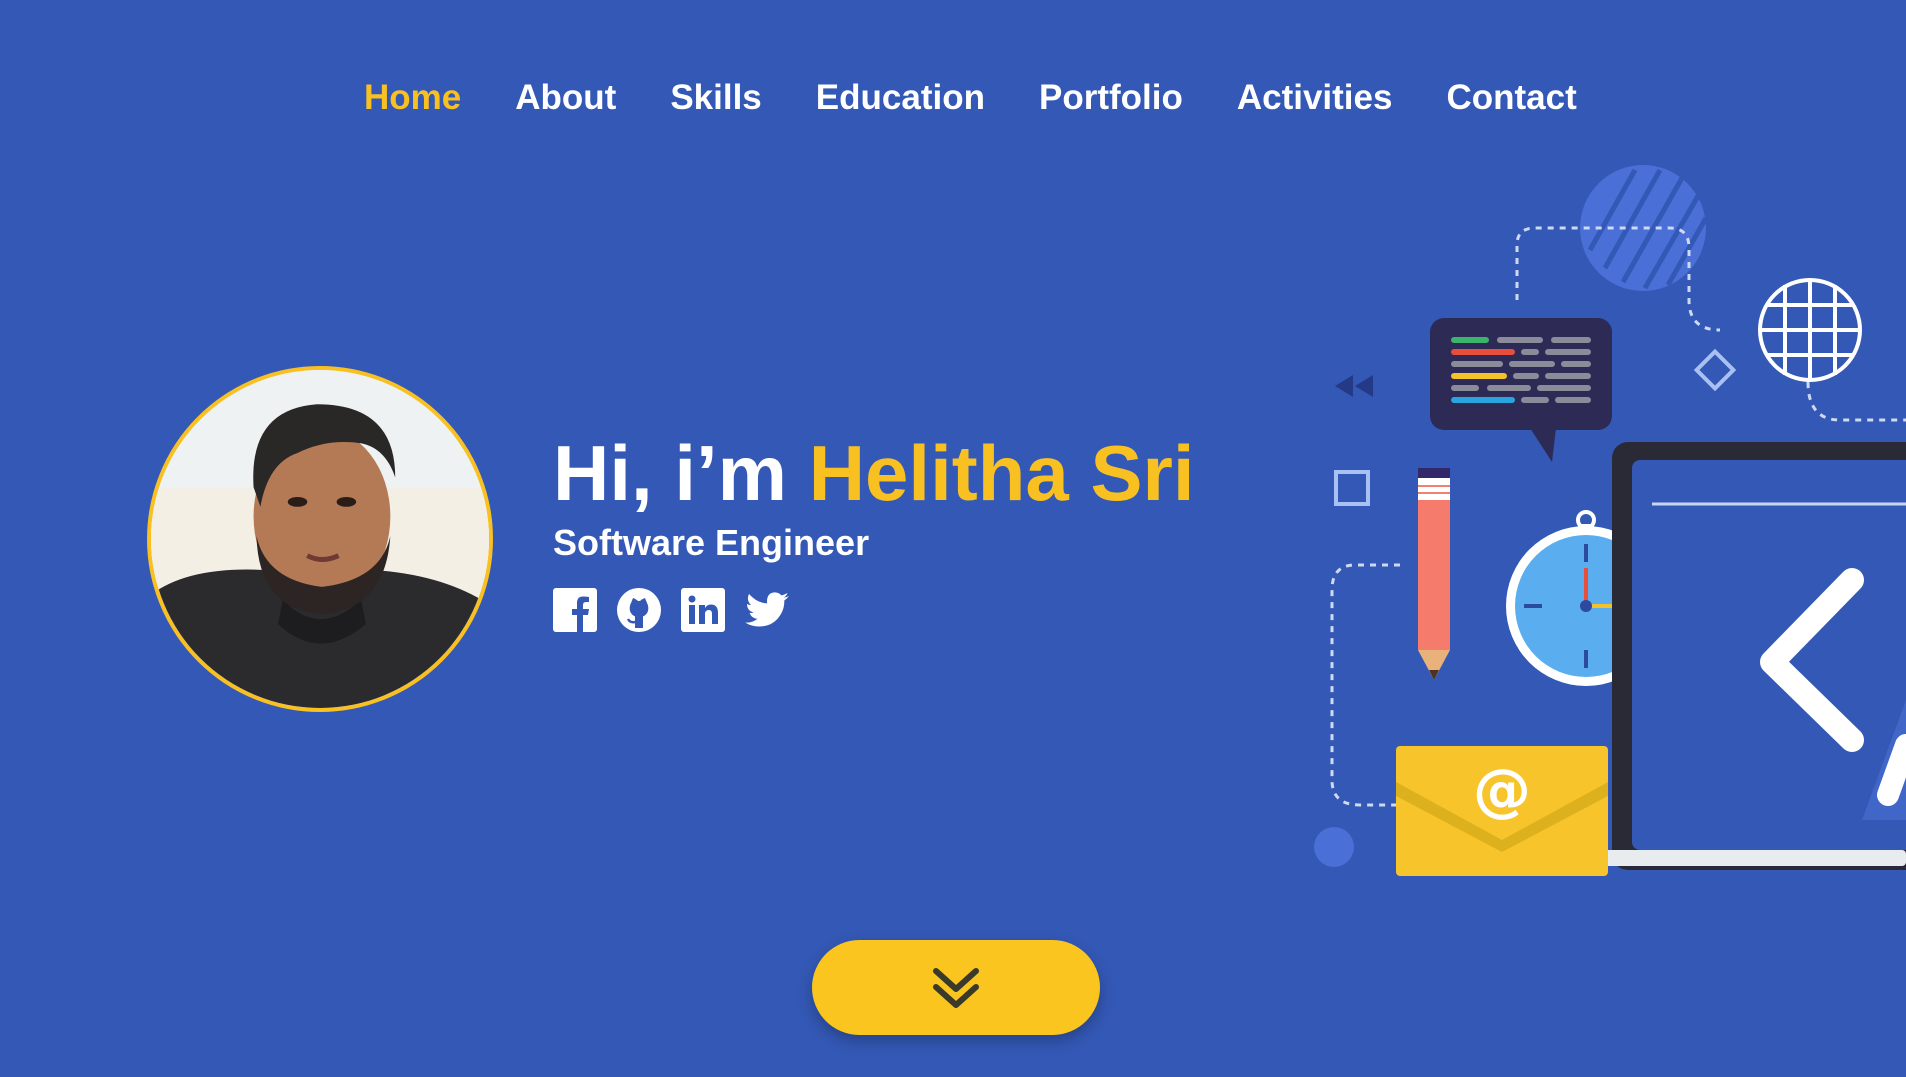  What do you see at coordinates (565, 98) in the screenshot?
I see `nav-item-about: About` at bounding box center [565, 98].